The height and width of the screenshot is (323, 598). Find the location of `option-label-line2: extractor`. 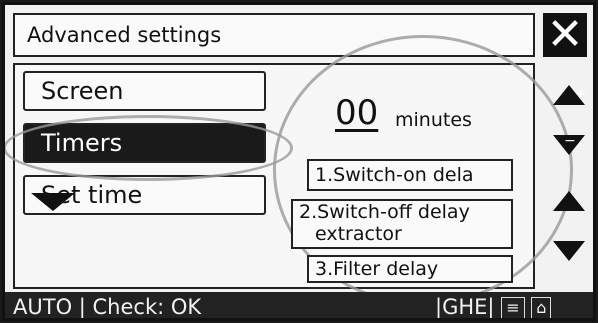

option-label-line2: extractor is located at coordinates (358, 234).